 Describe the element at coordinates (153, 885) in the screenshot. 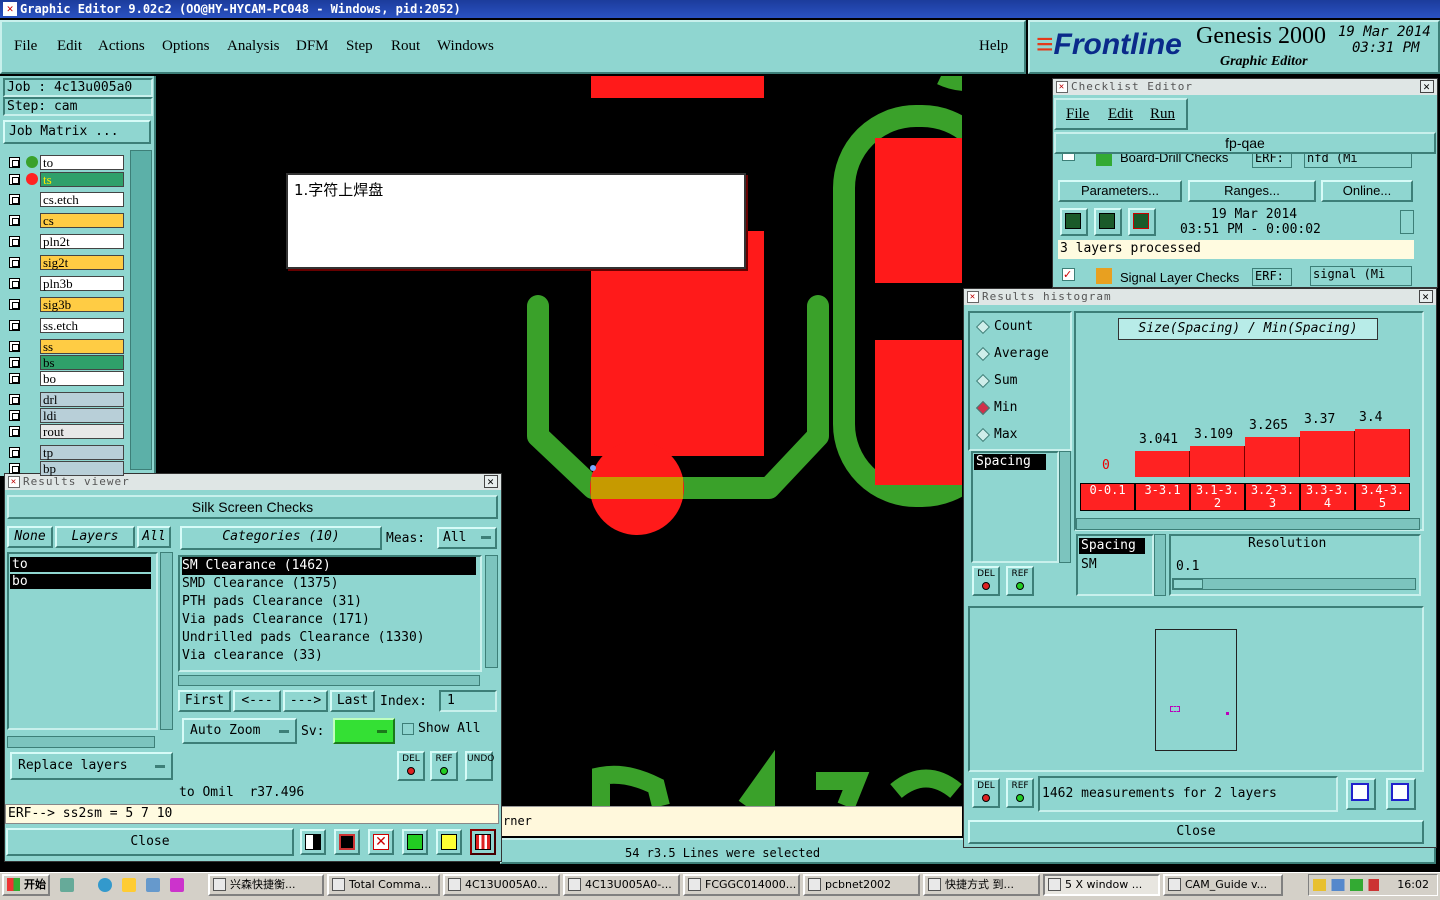

I see `browser-icon` at that location.